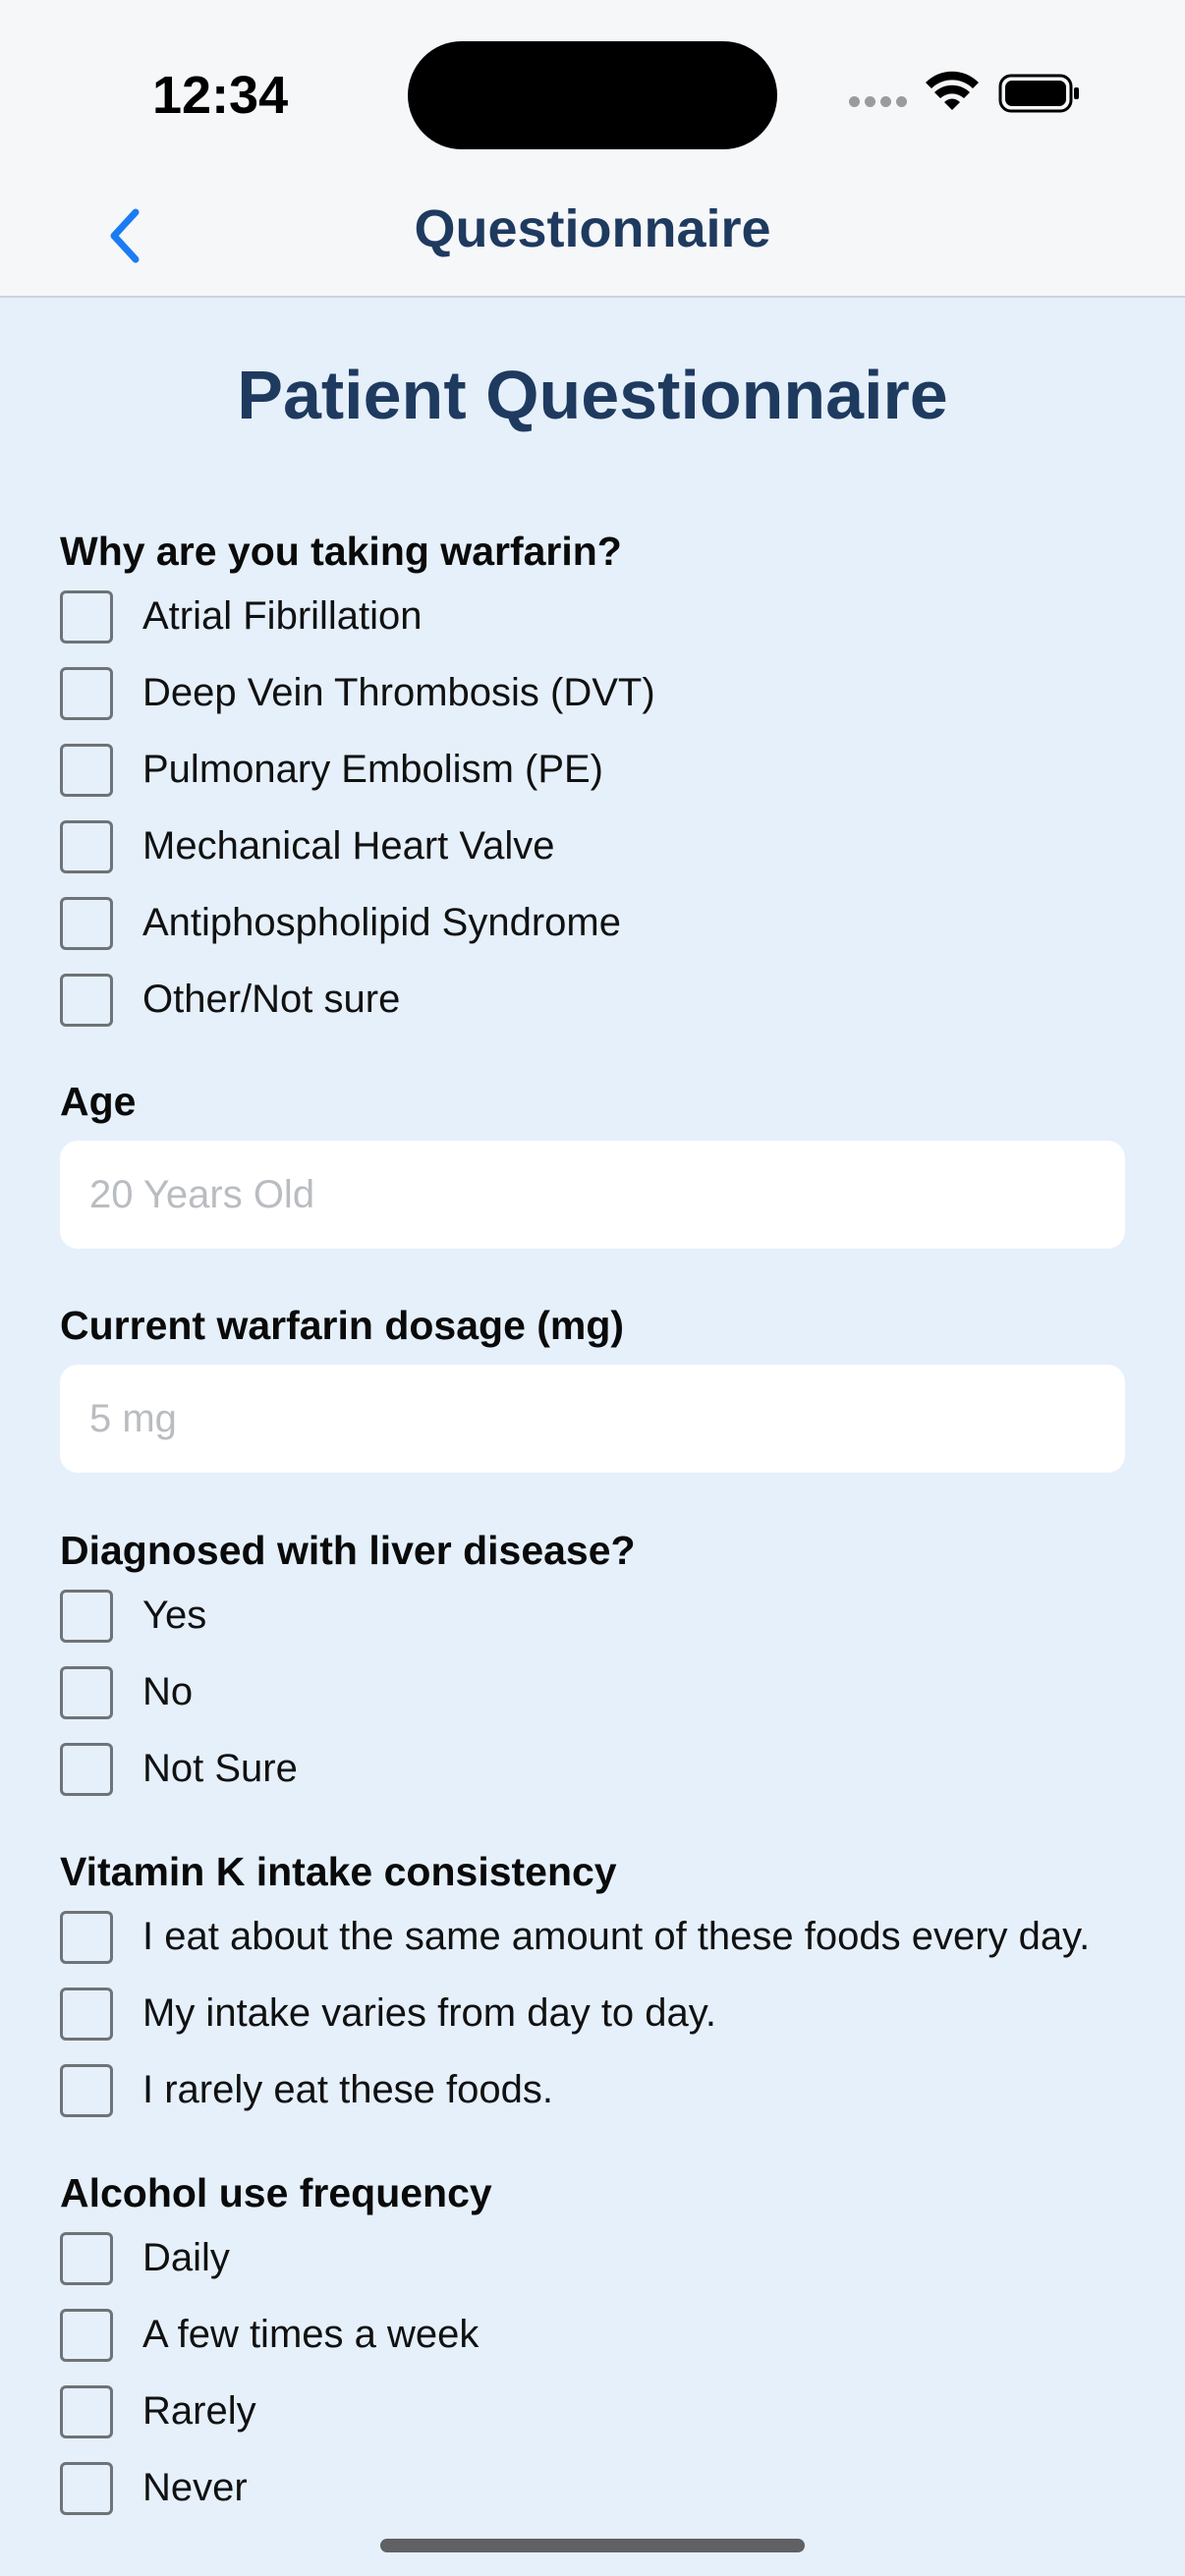 This screenshot has height=2576, width=1185. What do you see at coordinates (382, 922) in the screenshot?
I see `option-label: Antiphospholipid Syndrome` at bounding box center [382, 922].